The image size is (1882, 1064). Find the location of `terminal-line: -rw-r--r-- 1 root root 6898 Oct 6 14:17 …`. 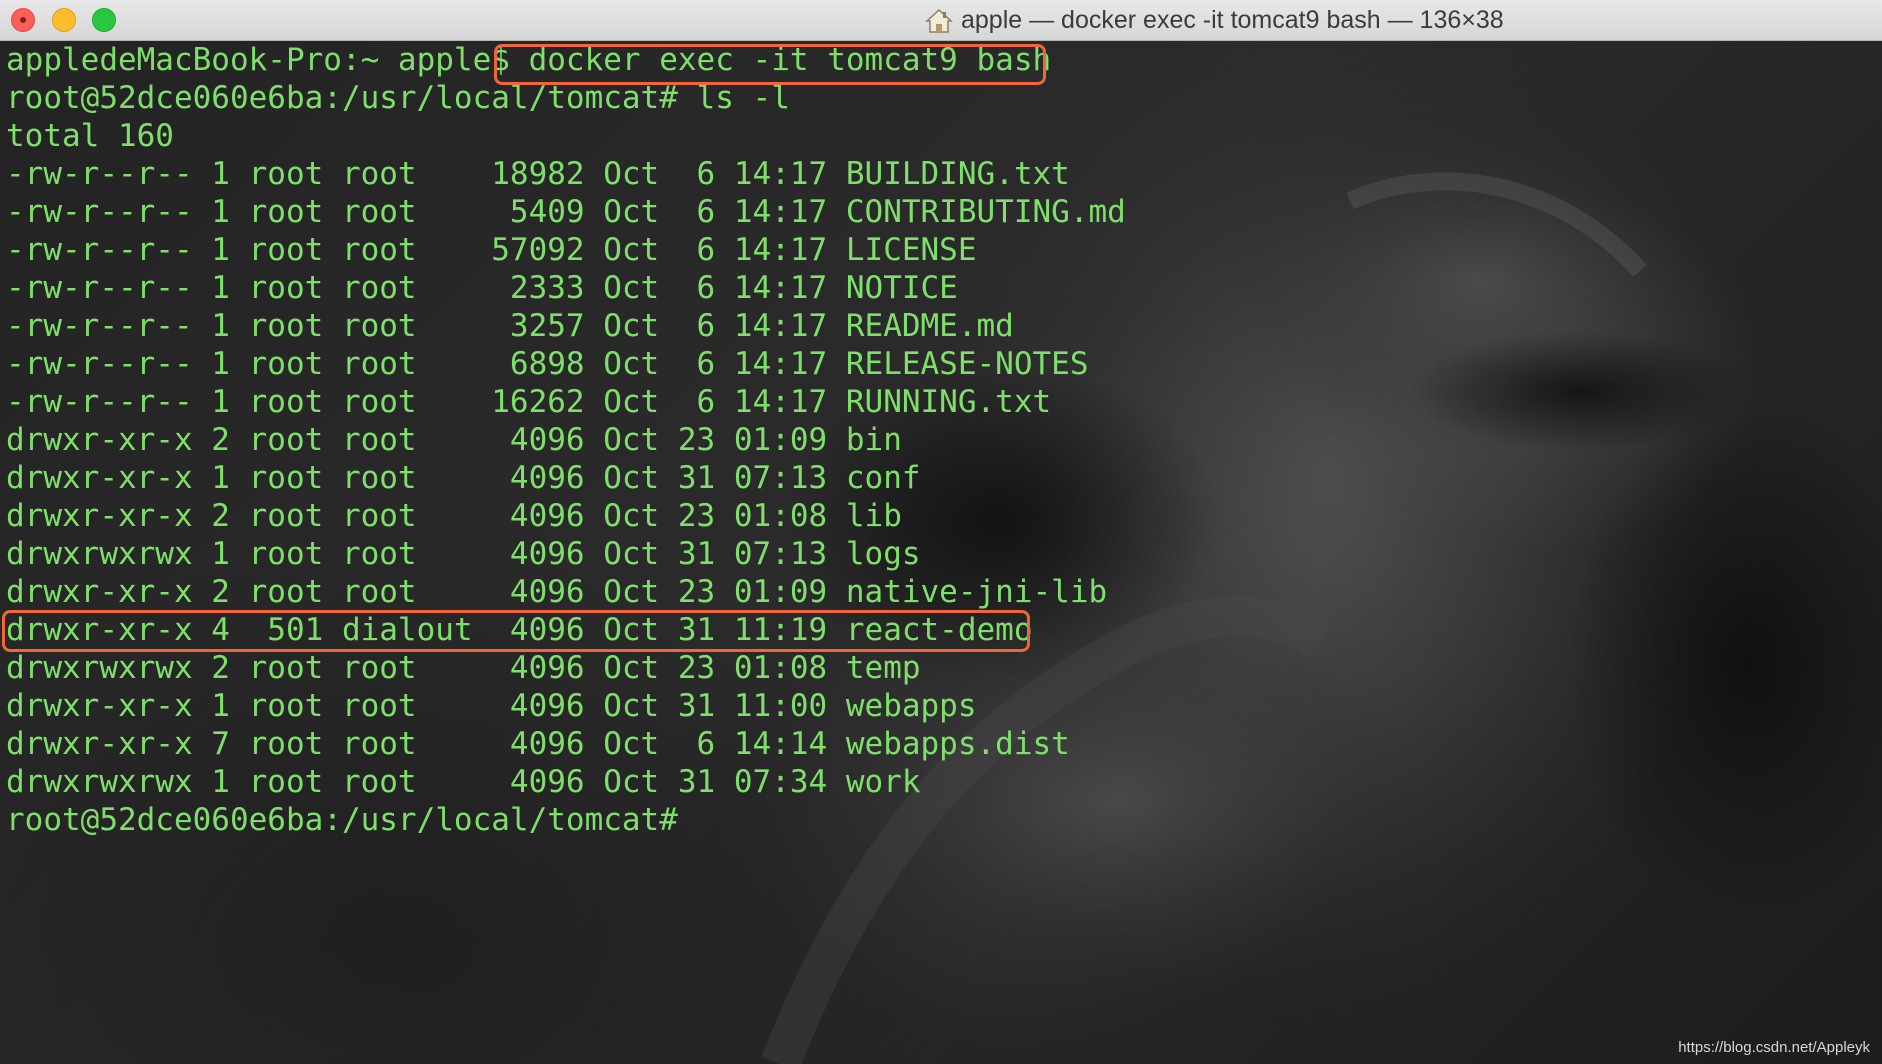

terminal-line: -rw-r--r-- 1 root root 6898 Oct 6 14:17 … is located at coordinates (547, 364).